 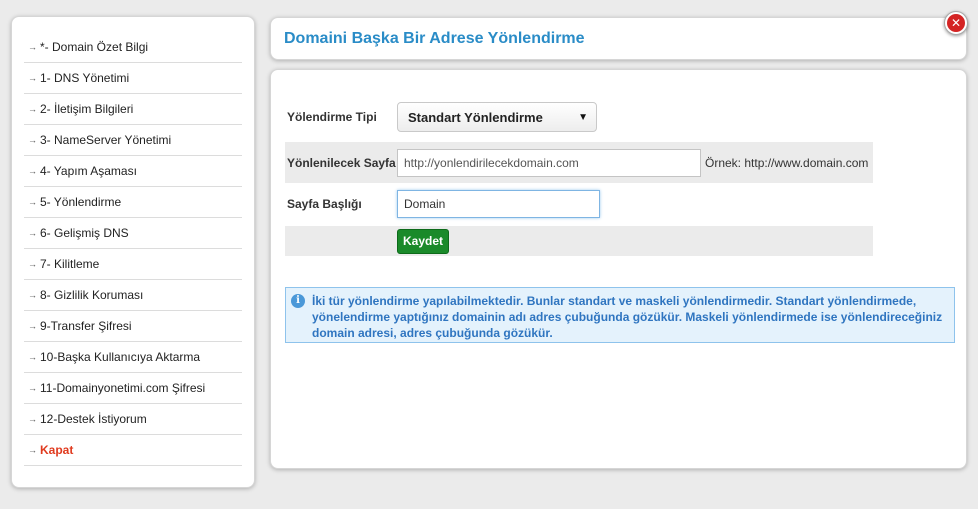 I want to click on sidebar-item-transfer-user: → 10-Başka Kullanıcıya Aktarma, so click(x=133, y=357).